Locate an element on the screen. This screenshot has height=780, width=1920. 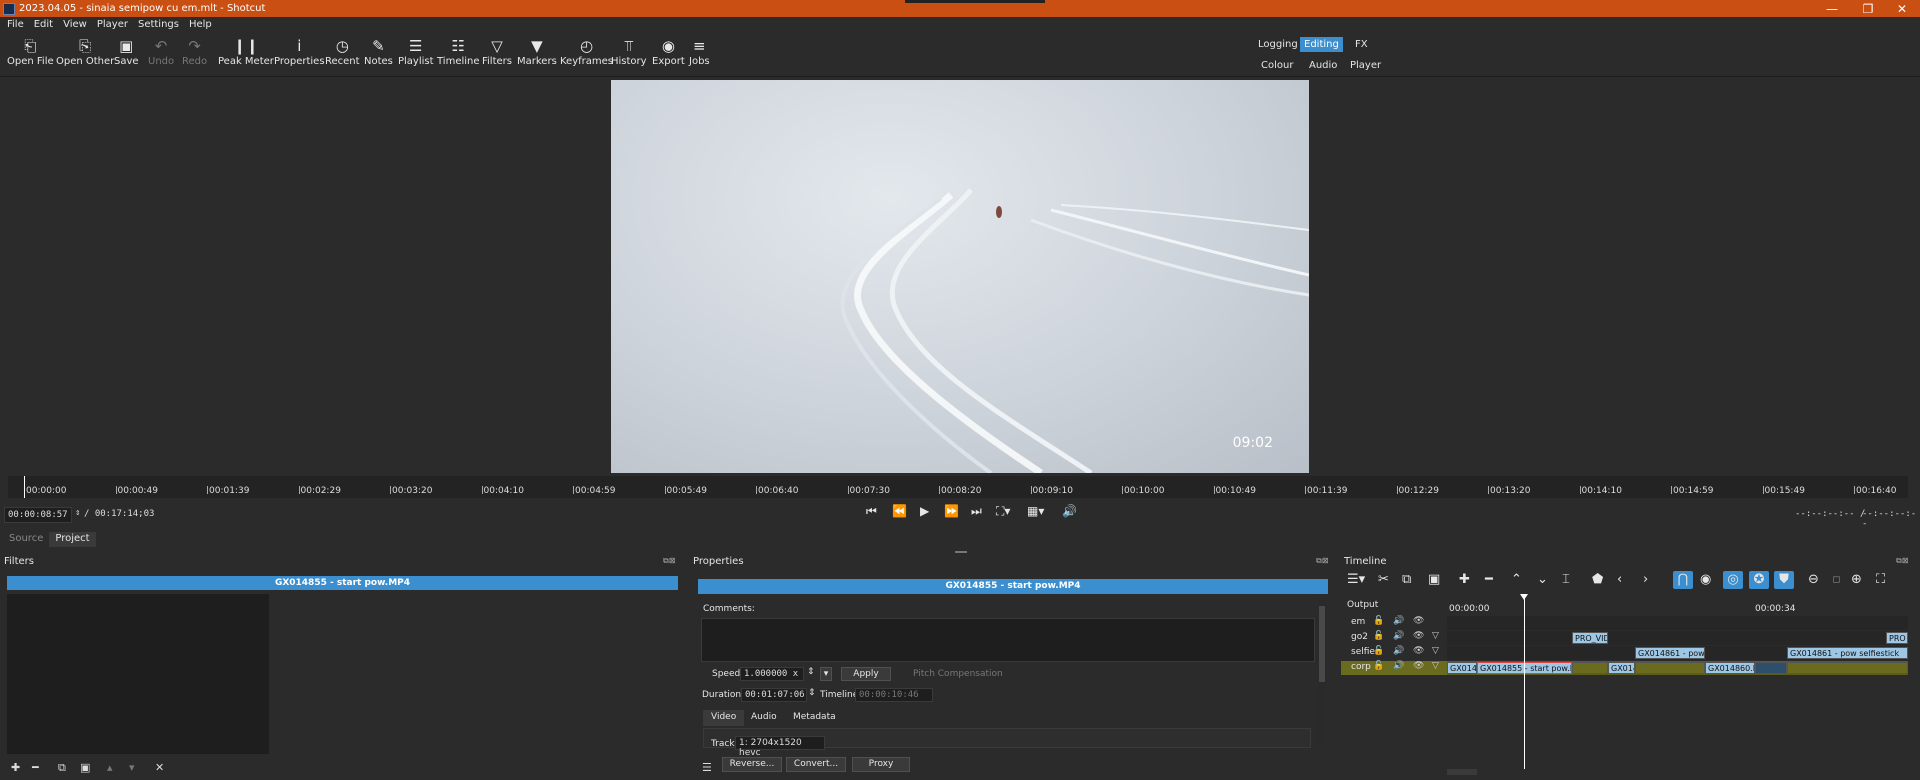
layout-player: Player is located at coordinates (1365, 65).